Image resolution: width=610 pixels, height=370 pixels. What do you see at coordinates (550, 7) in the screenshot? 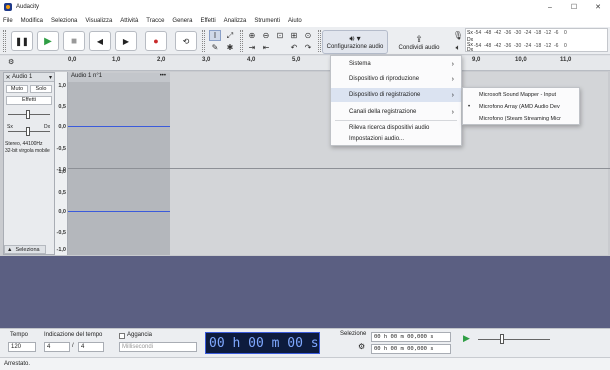
I see `minimize-button: –` at bounding box center [550, 7].